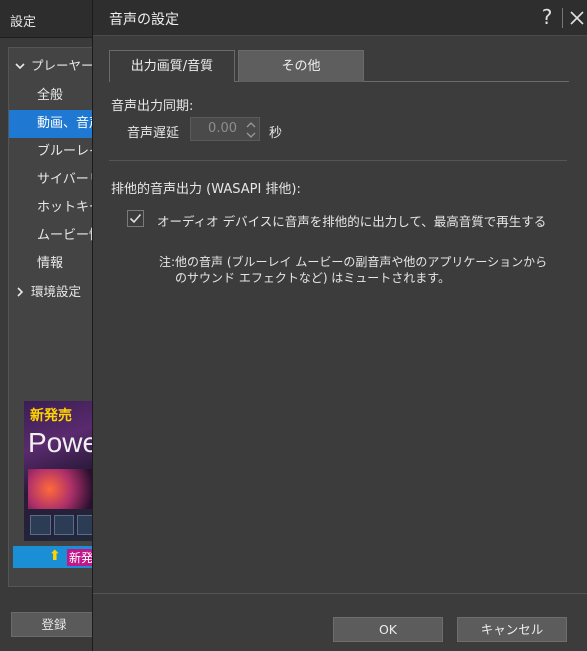 The height and width of the screenshot is (651, 587). Describe the element at coordinates (353, 262) in the screenshot. I see `note-text-line-1: 注:他の音声 (ブルーレイ ムービーの副音声や他のアプリケーションから` at that location.